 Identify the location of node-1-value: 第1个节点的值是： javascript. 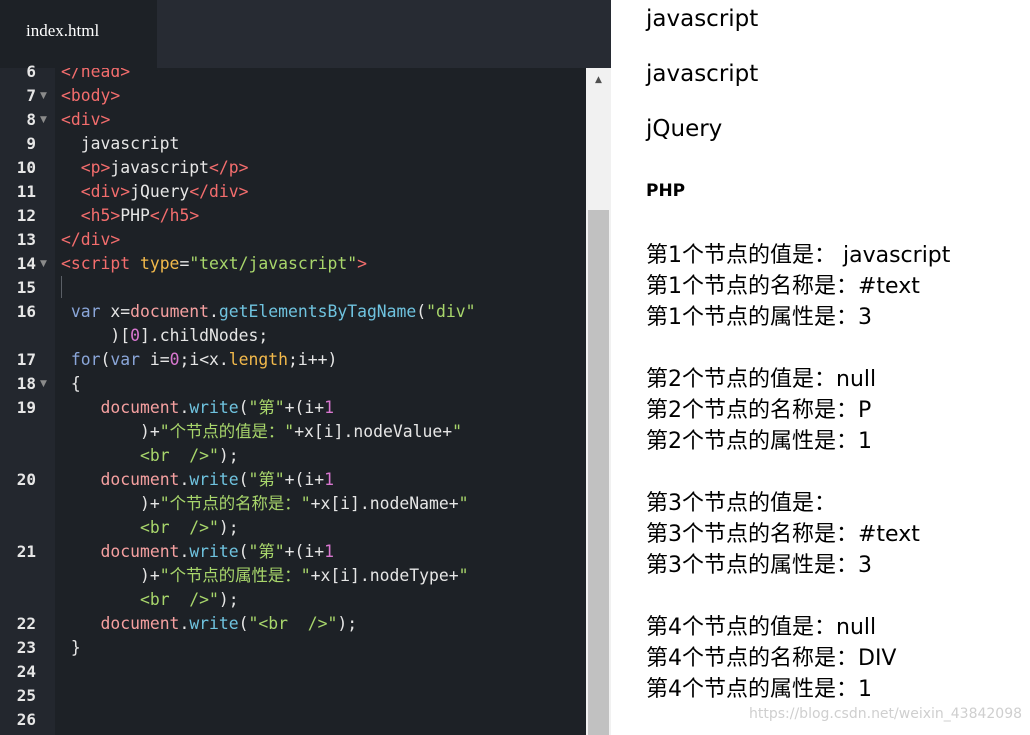
(798, 255).